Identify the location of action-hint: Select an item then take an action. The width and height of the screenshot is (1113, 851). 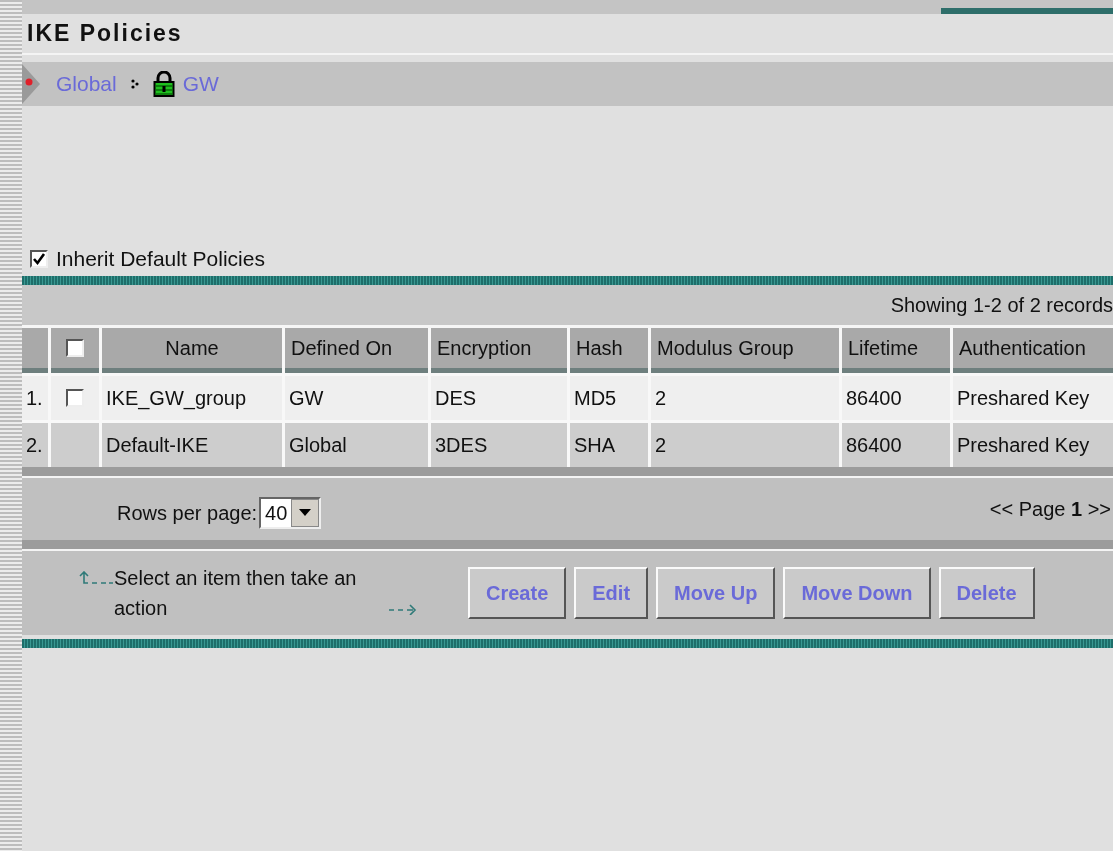
(236, 593).